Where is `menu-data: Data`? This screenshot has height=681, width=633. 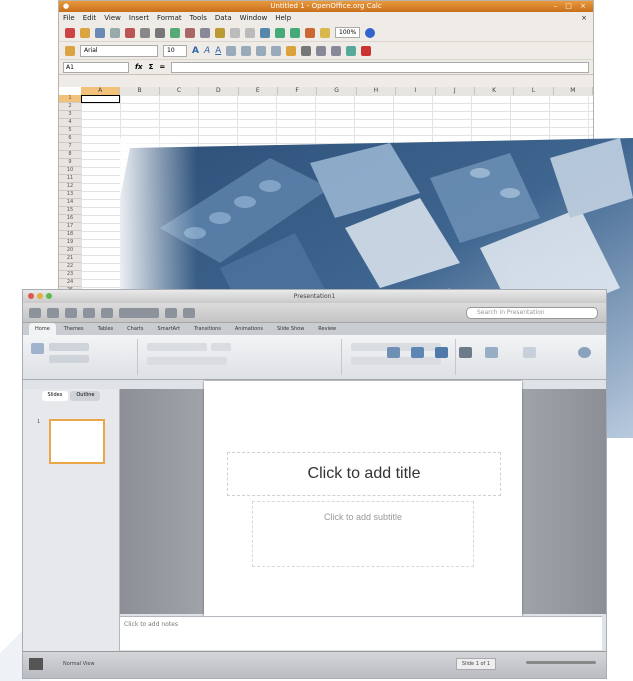
menu-data: Data is located at coordinates (223, 18).